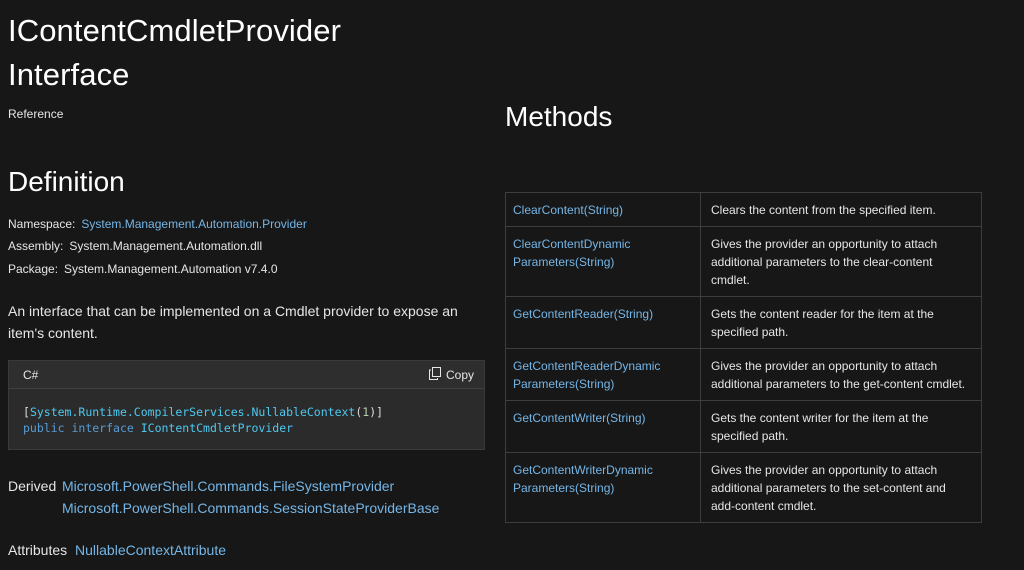 The width and height of the screenshot is (1024, 570). What do you see at coordinates (175, 30) in the screenshot?
I see `page-title-line1: IContentCmdletProvider` at bounding box center [175, 30].